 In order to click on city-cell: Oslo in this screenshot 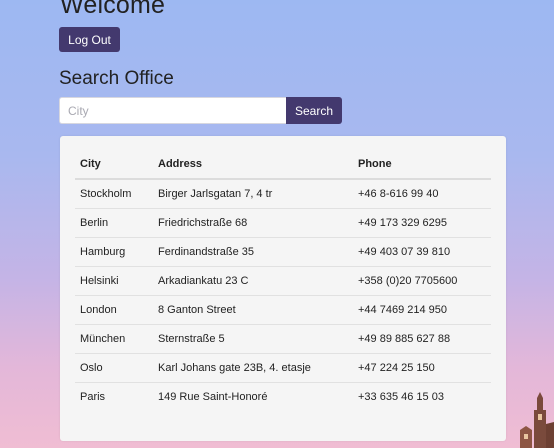, I will do `click(114, 367)`.